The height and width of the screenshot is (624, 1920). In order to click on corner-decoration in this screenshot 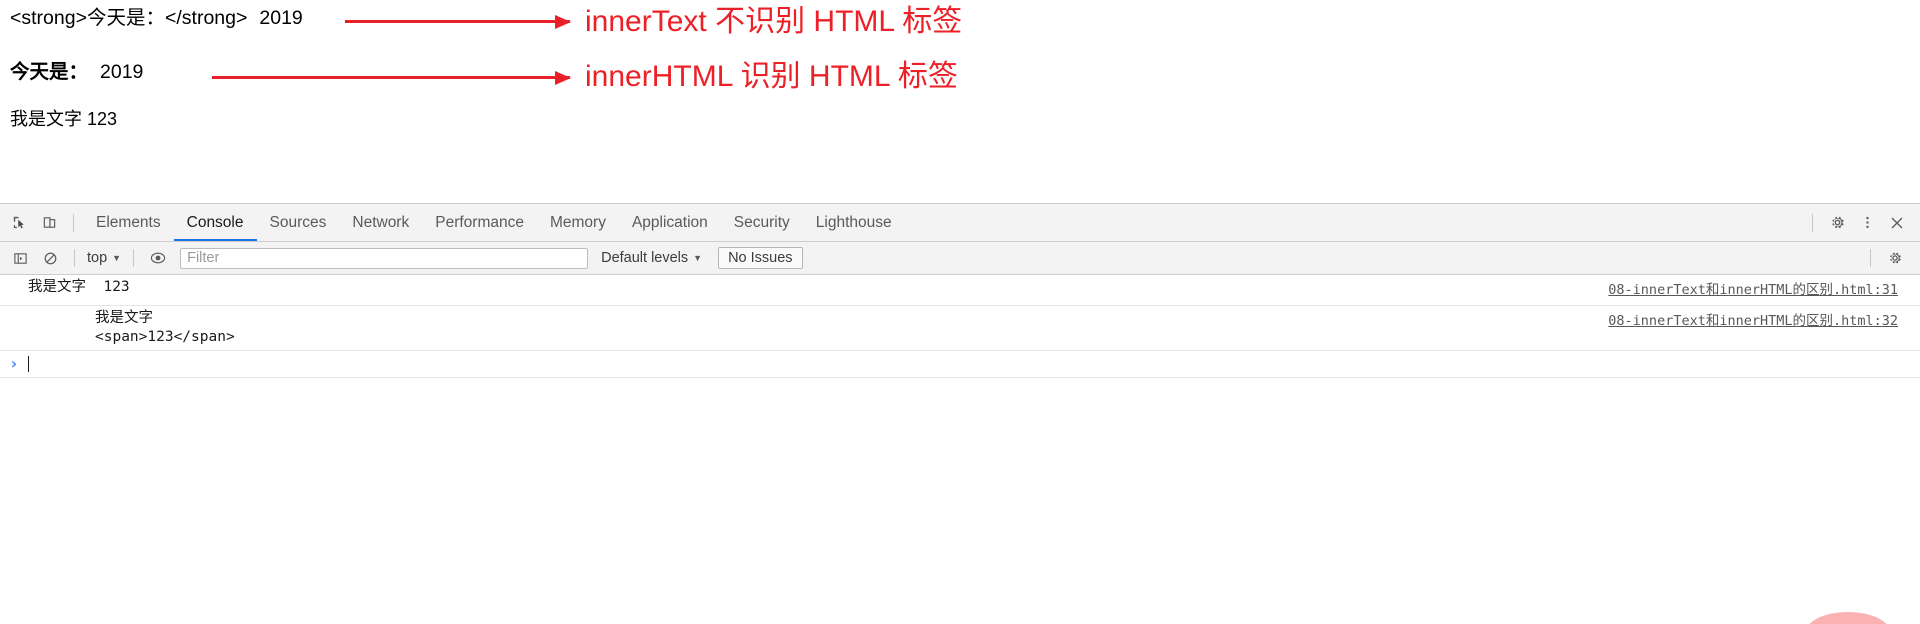, I will do `click(1848, 618)`.